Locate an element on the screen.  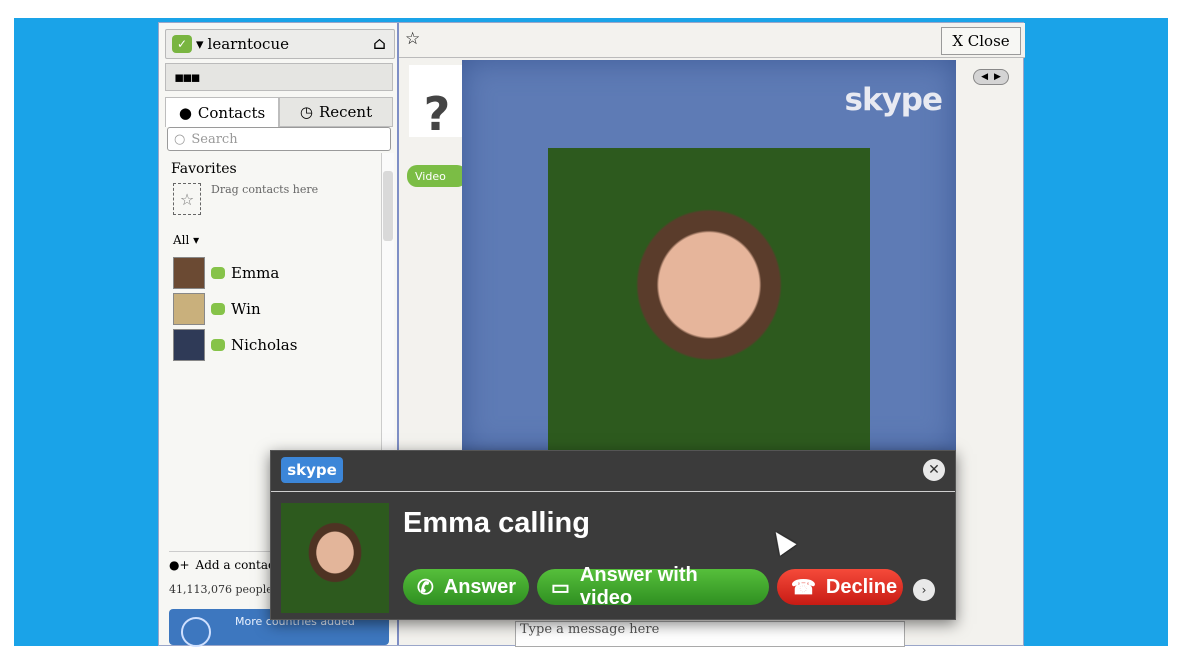
tab-contacts-label: Contacts is located at coordinates (231, 112).